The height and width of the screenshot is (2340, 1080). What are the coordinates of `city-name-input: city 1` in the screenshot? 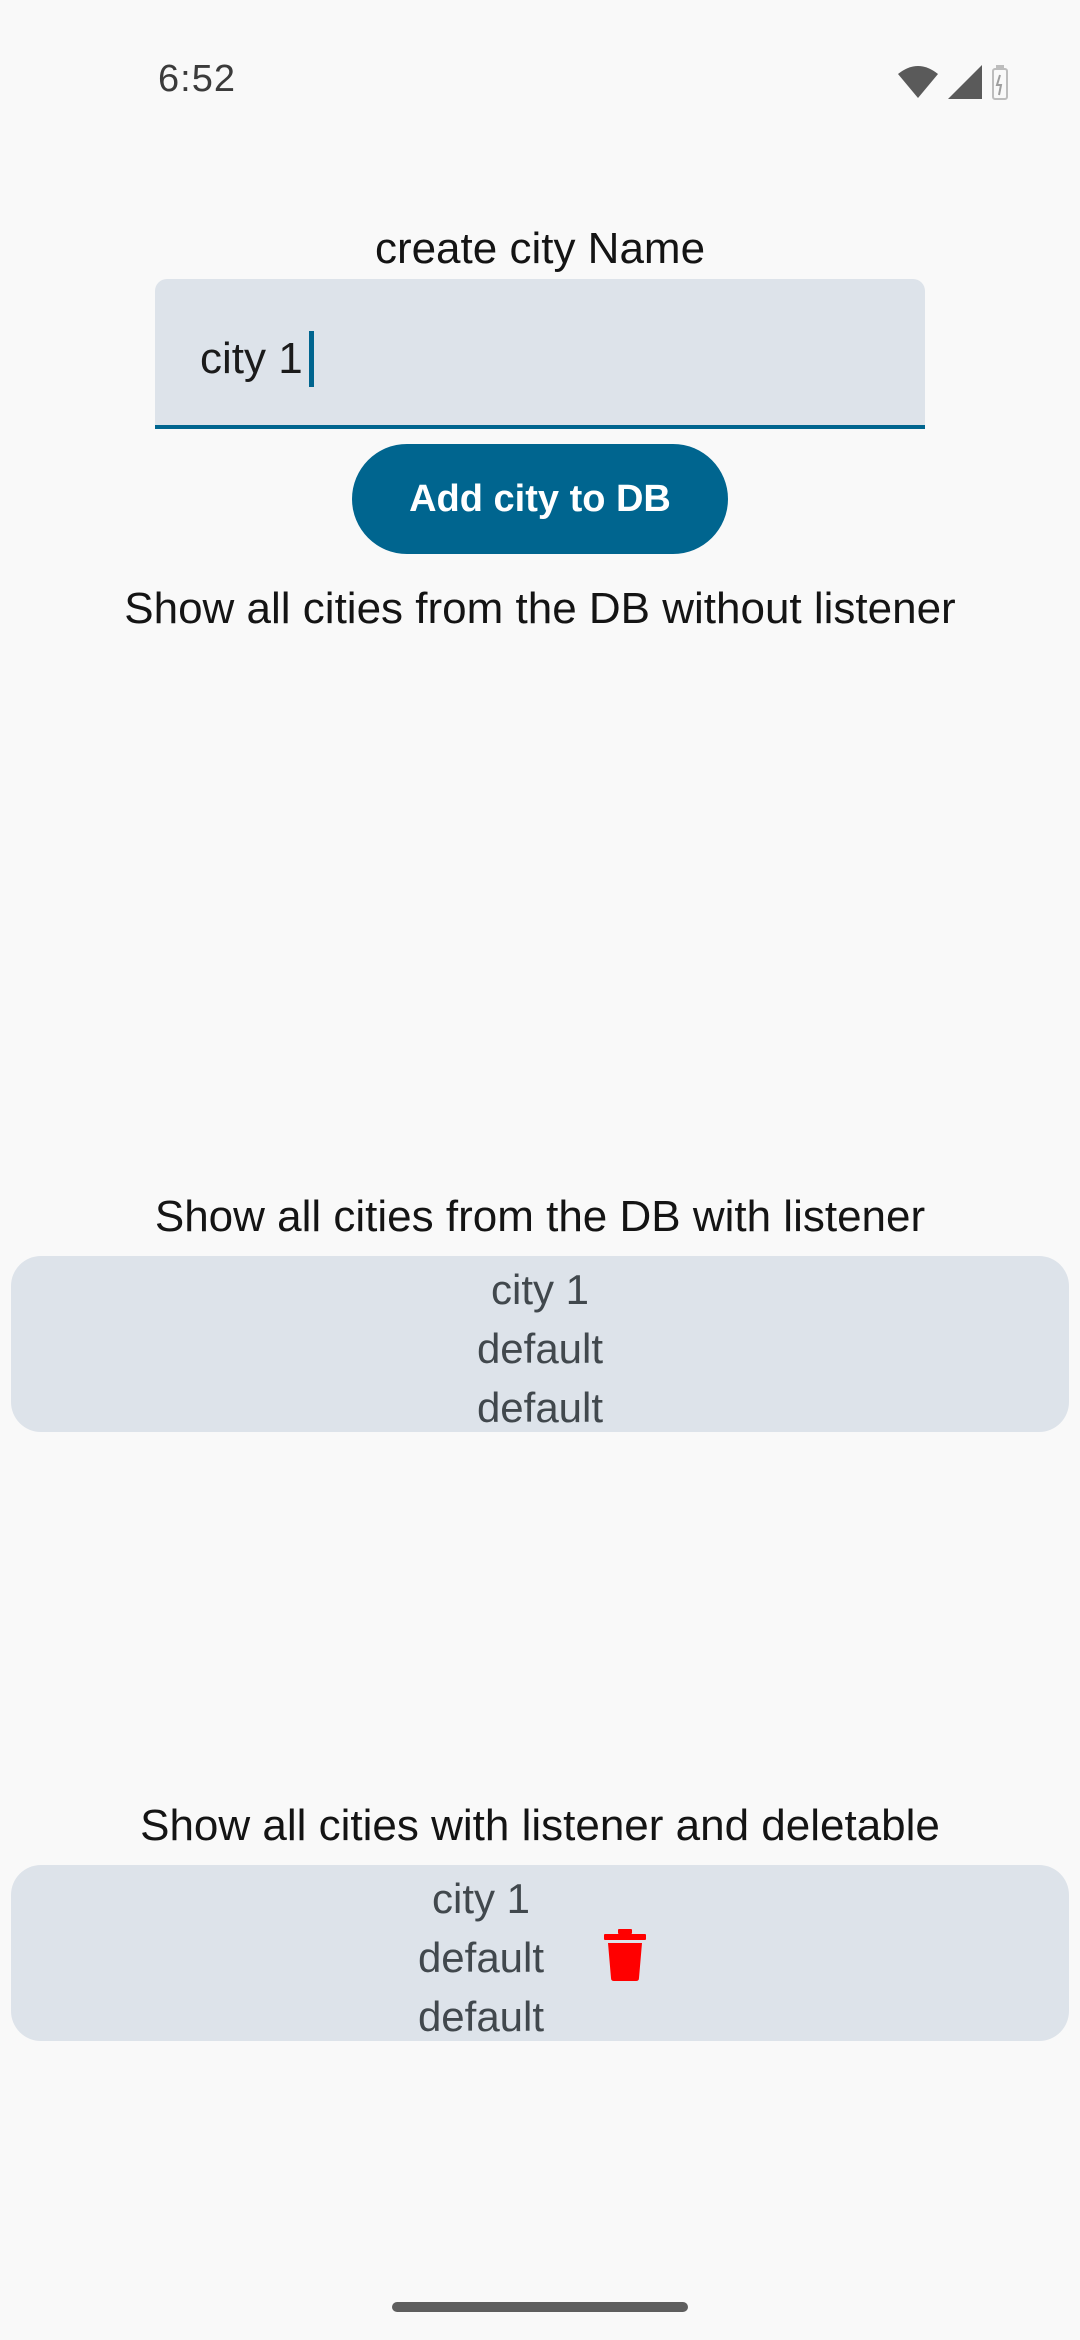 It's located at (540, 354).